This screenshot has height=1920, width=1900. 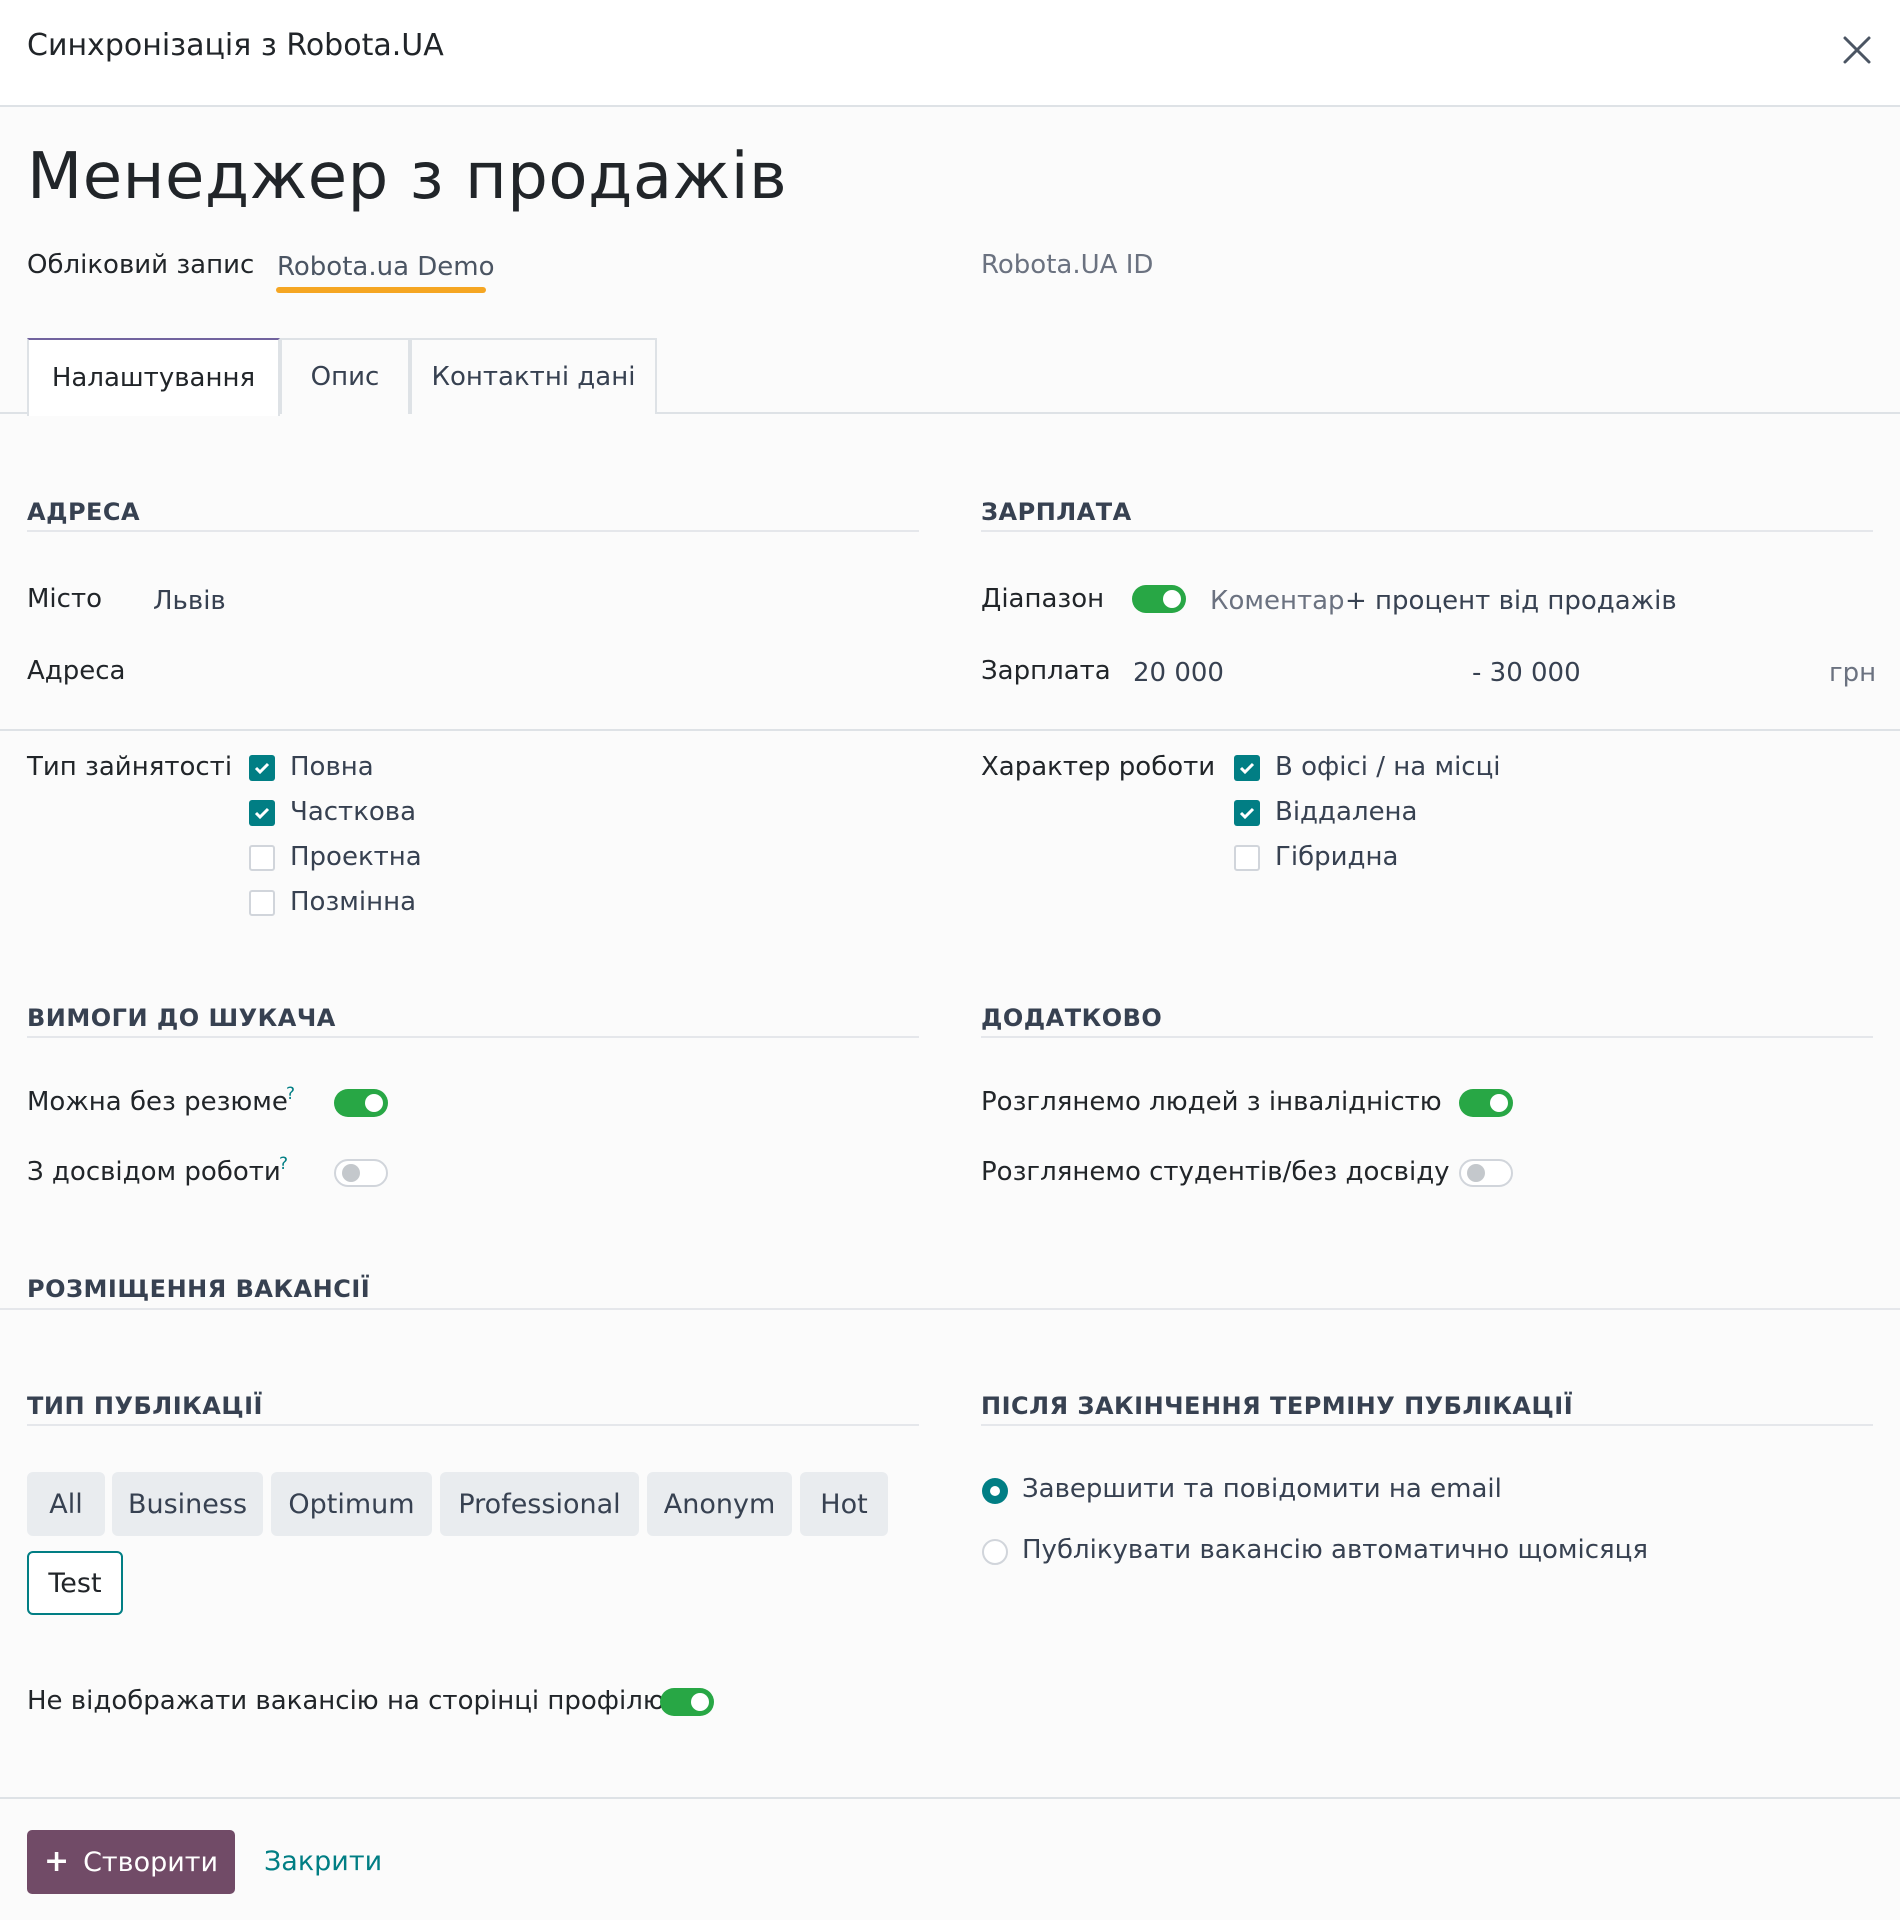 I want to click on pub-type-divider, so click(x=473, y=1425).